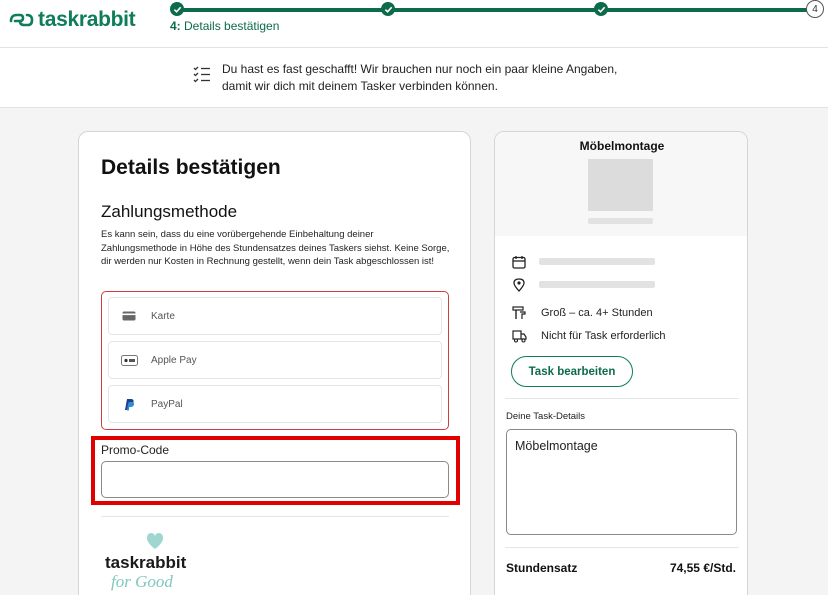  I want to click on payment-option-apple-pay: Apple Pay, so click(275, 360).